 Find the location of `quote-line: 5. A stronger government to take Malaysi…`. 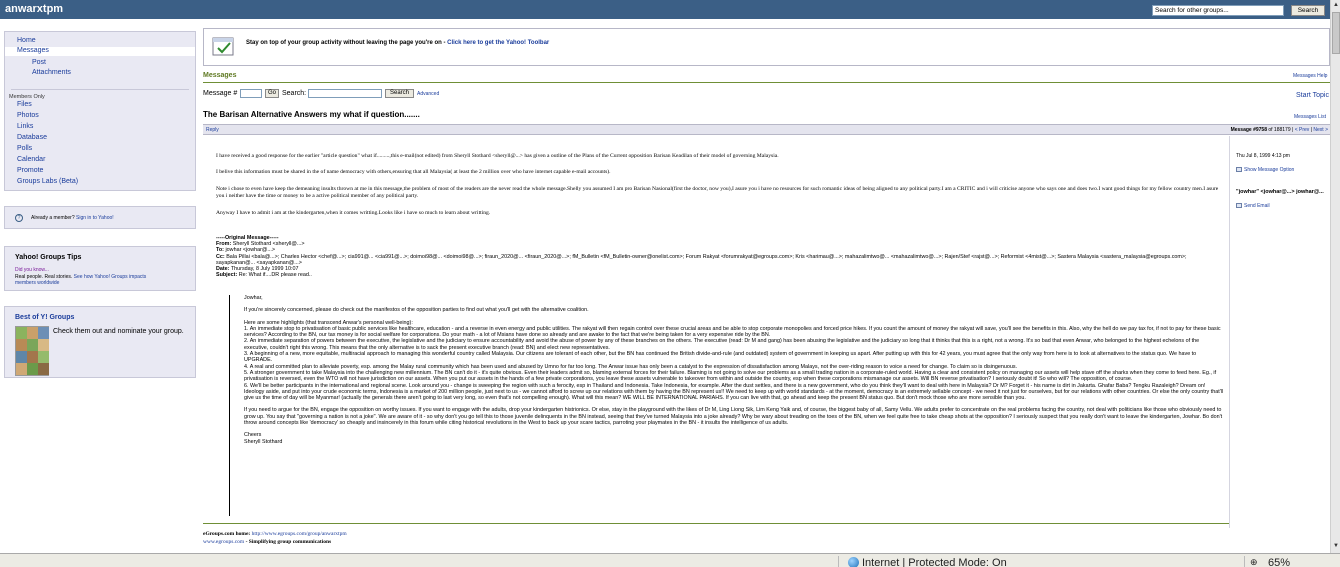

quote-line: 5. A stronger government to take Malaysi… is located at coordinates (730, 376).